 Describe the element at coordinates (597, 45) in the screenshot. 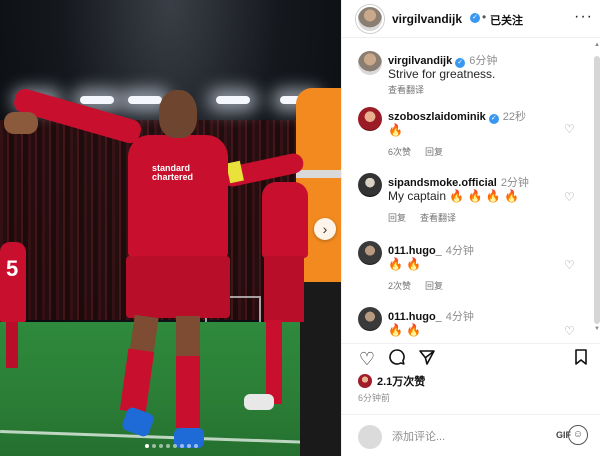

I see `scroll-up-arrow-icon: ▲` at that location.